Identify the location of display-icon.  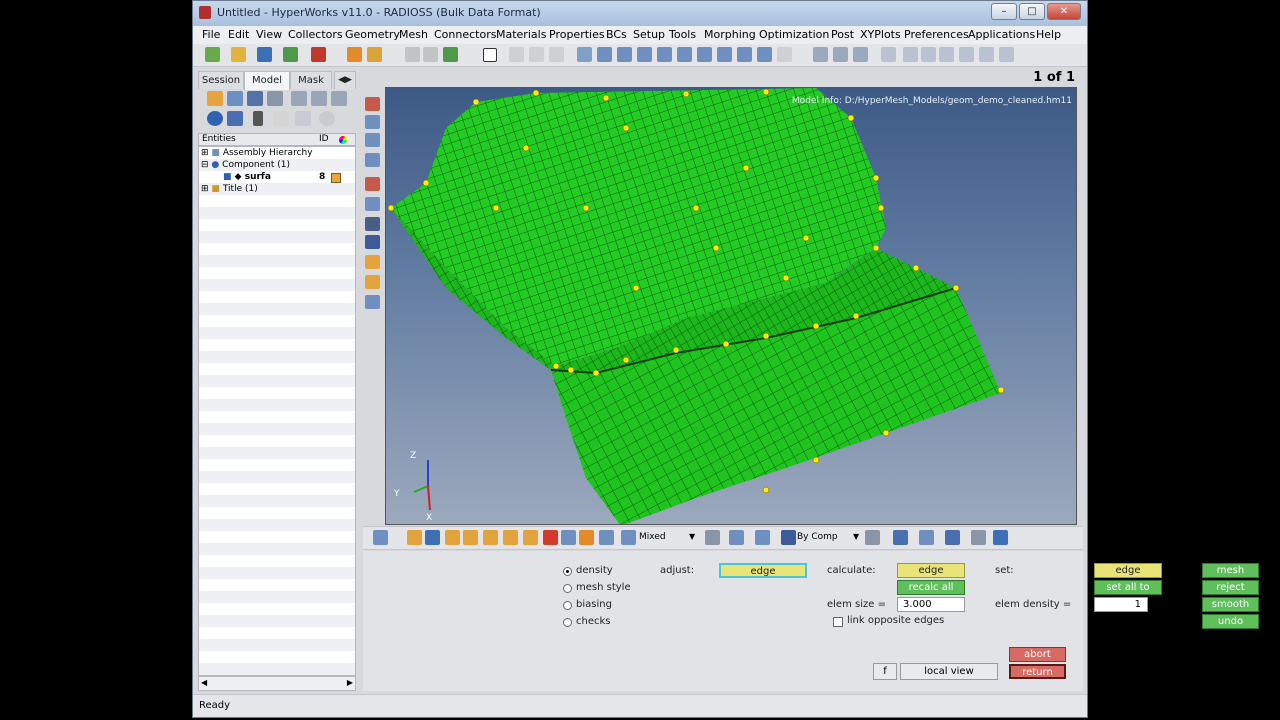
(215, 98).